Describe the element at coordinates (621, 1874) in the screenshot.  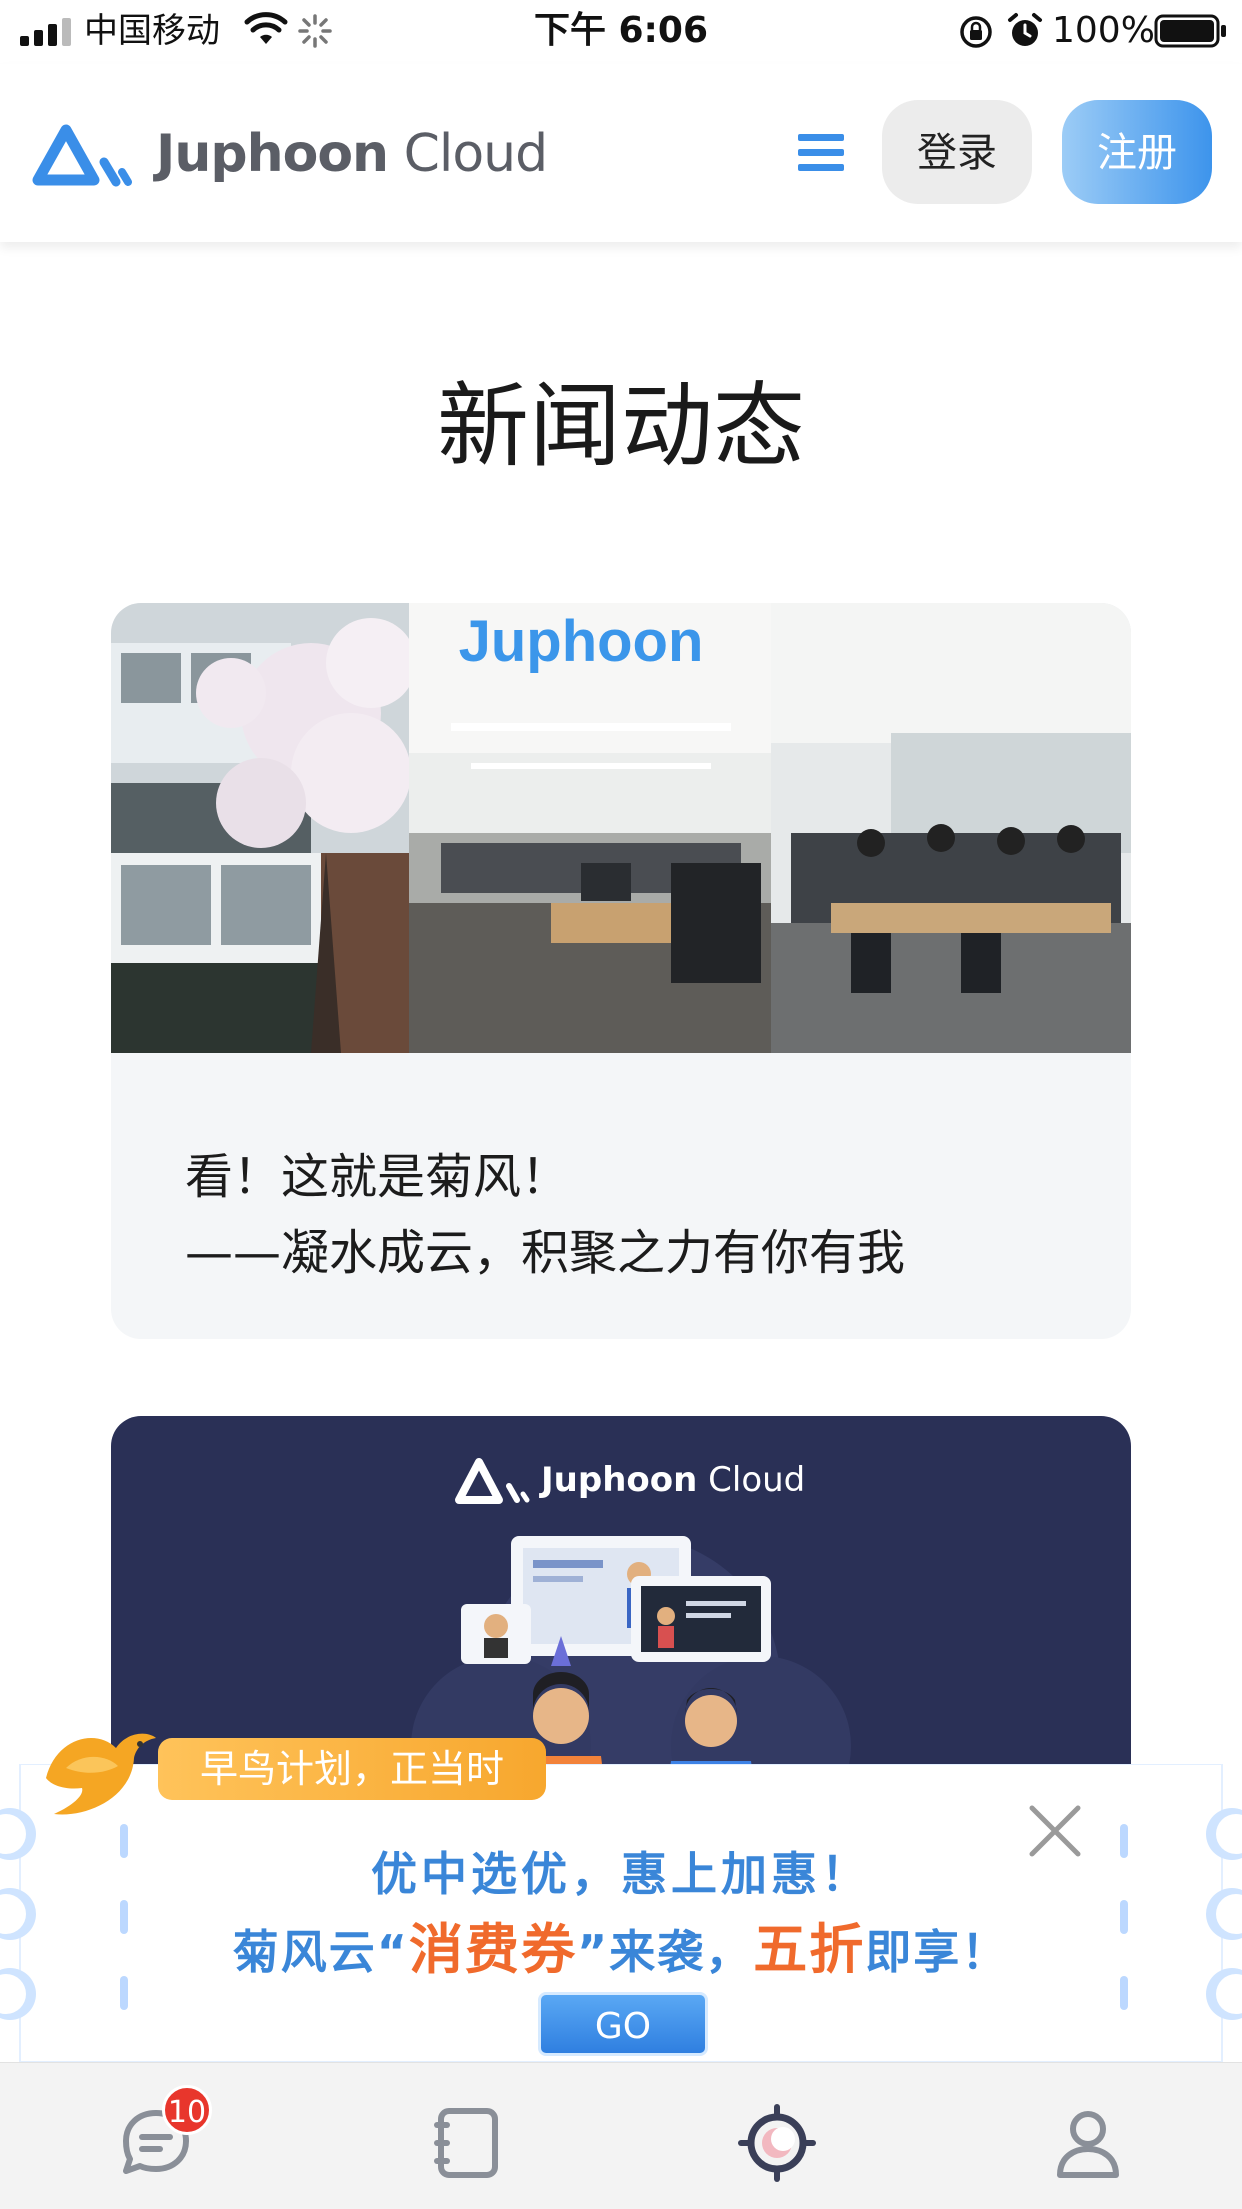
I see `promo-headline: 优中选优，惠上加惠！` at that location.